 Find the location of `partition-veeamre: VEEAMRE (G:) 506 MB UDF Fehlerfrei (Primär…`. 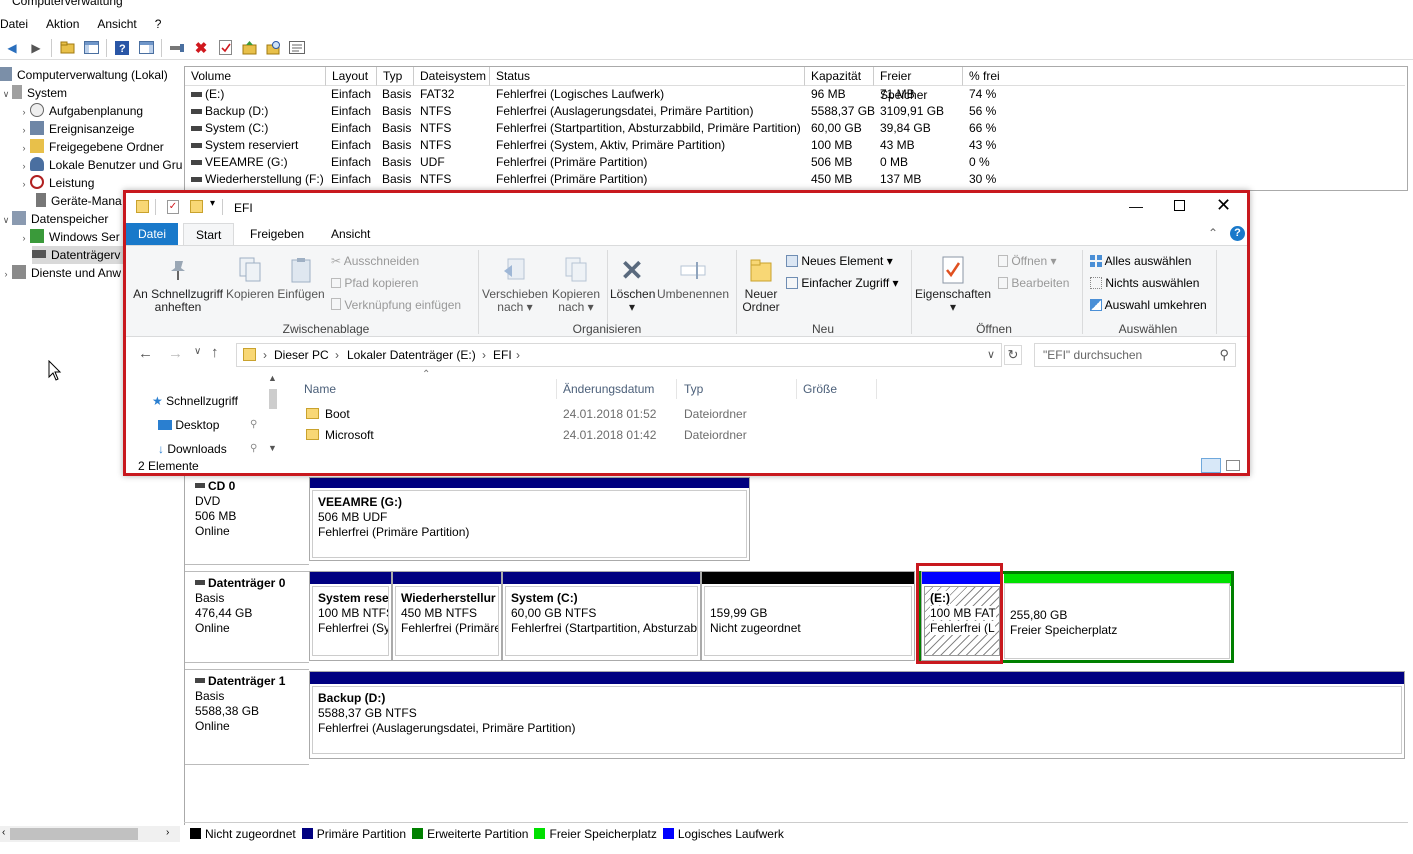

partition-veeamre: VEEAMRE (G:) 506 MB UDF Fehlerfrei (Primär… is located at coordinates (529, 519).